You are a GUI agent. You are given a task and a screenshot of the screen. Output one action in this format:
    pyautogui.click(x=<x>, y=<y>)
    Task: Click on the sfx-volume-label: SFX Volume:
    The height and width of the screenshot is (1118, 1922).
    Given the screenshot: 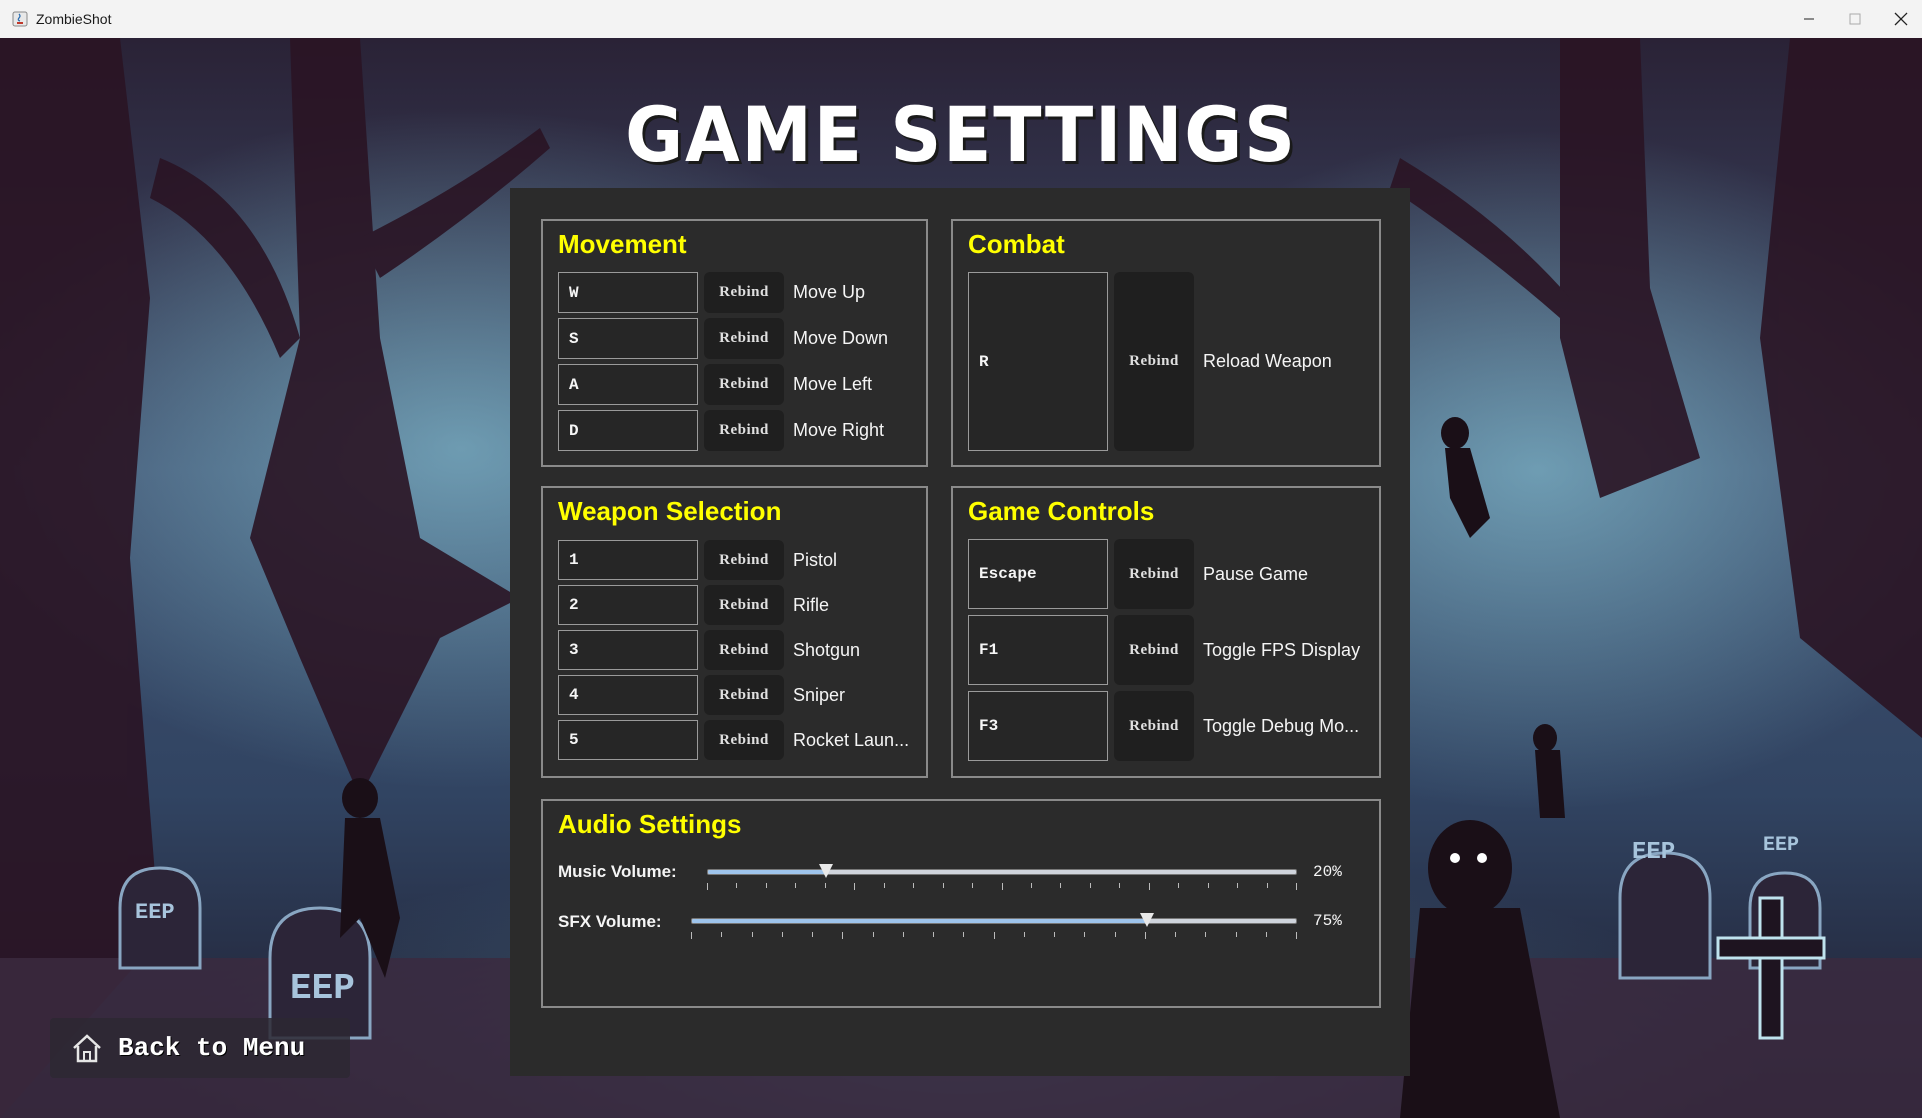 What is the action you would take?
    pyautogui.click(x=610, y=921)
    